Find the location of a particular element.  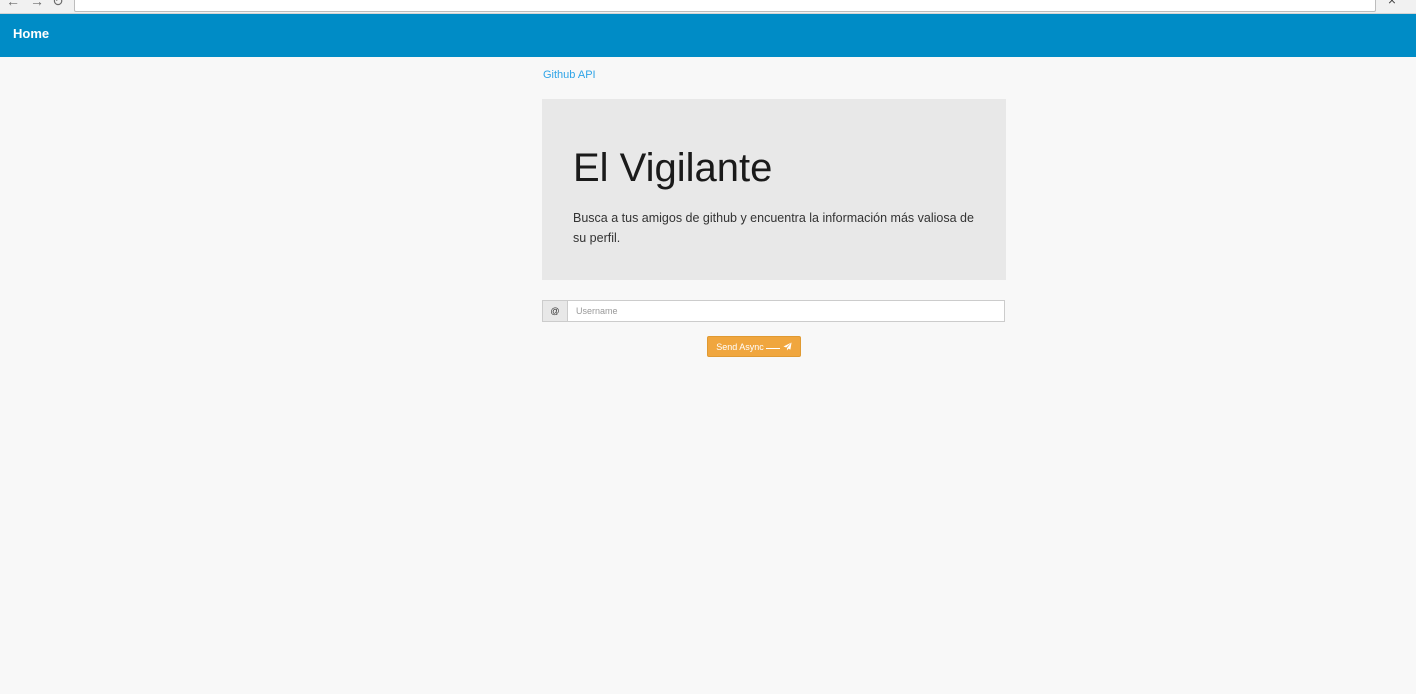

browser-toolbar: ← → ↻ × is located at coordinates (708, 7).